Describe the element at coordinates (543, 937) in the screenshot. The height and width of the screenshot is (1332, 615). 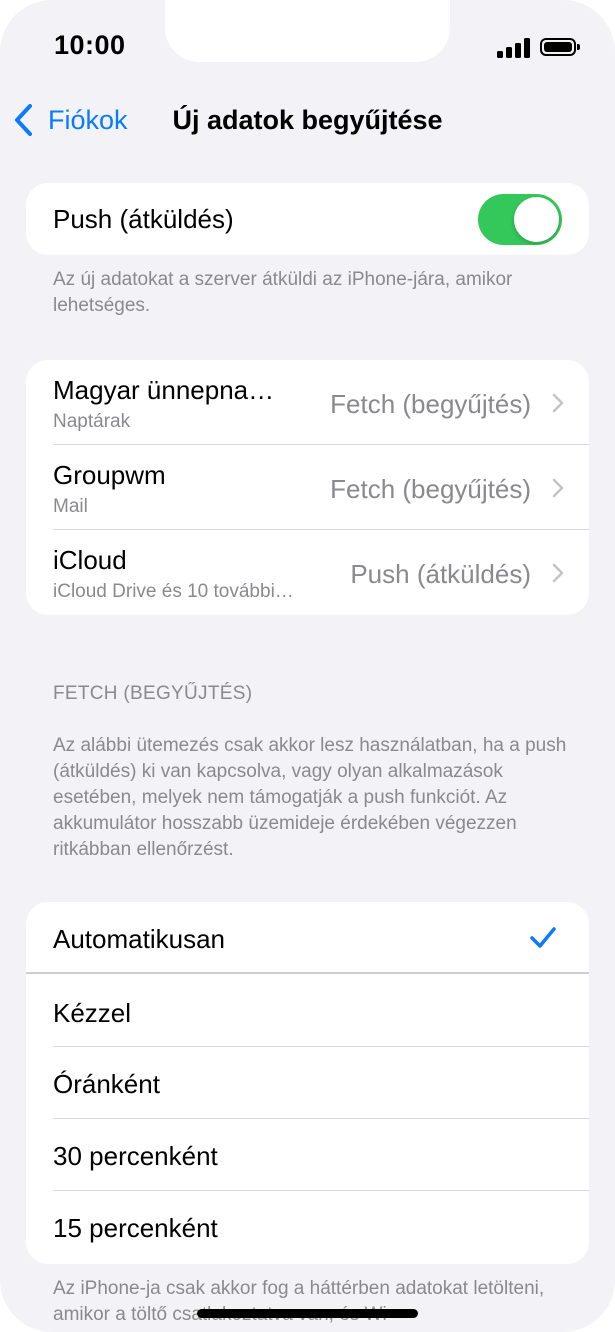
I see `checkmark-icon` at that location.